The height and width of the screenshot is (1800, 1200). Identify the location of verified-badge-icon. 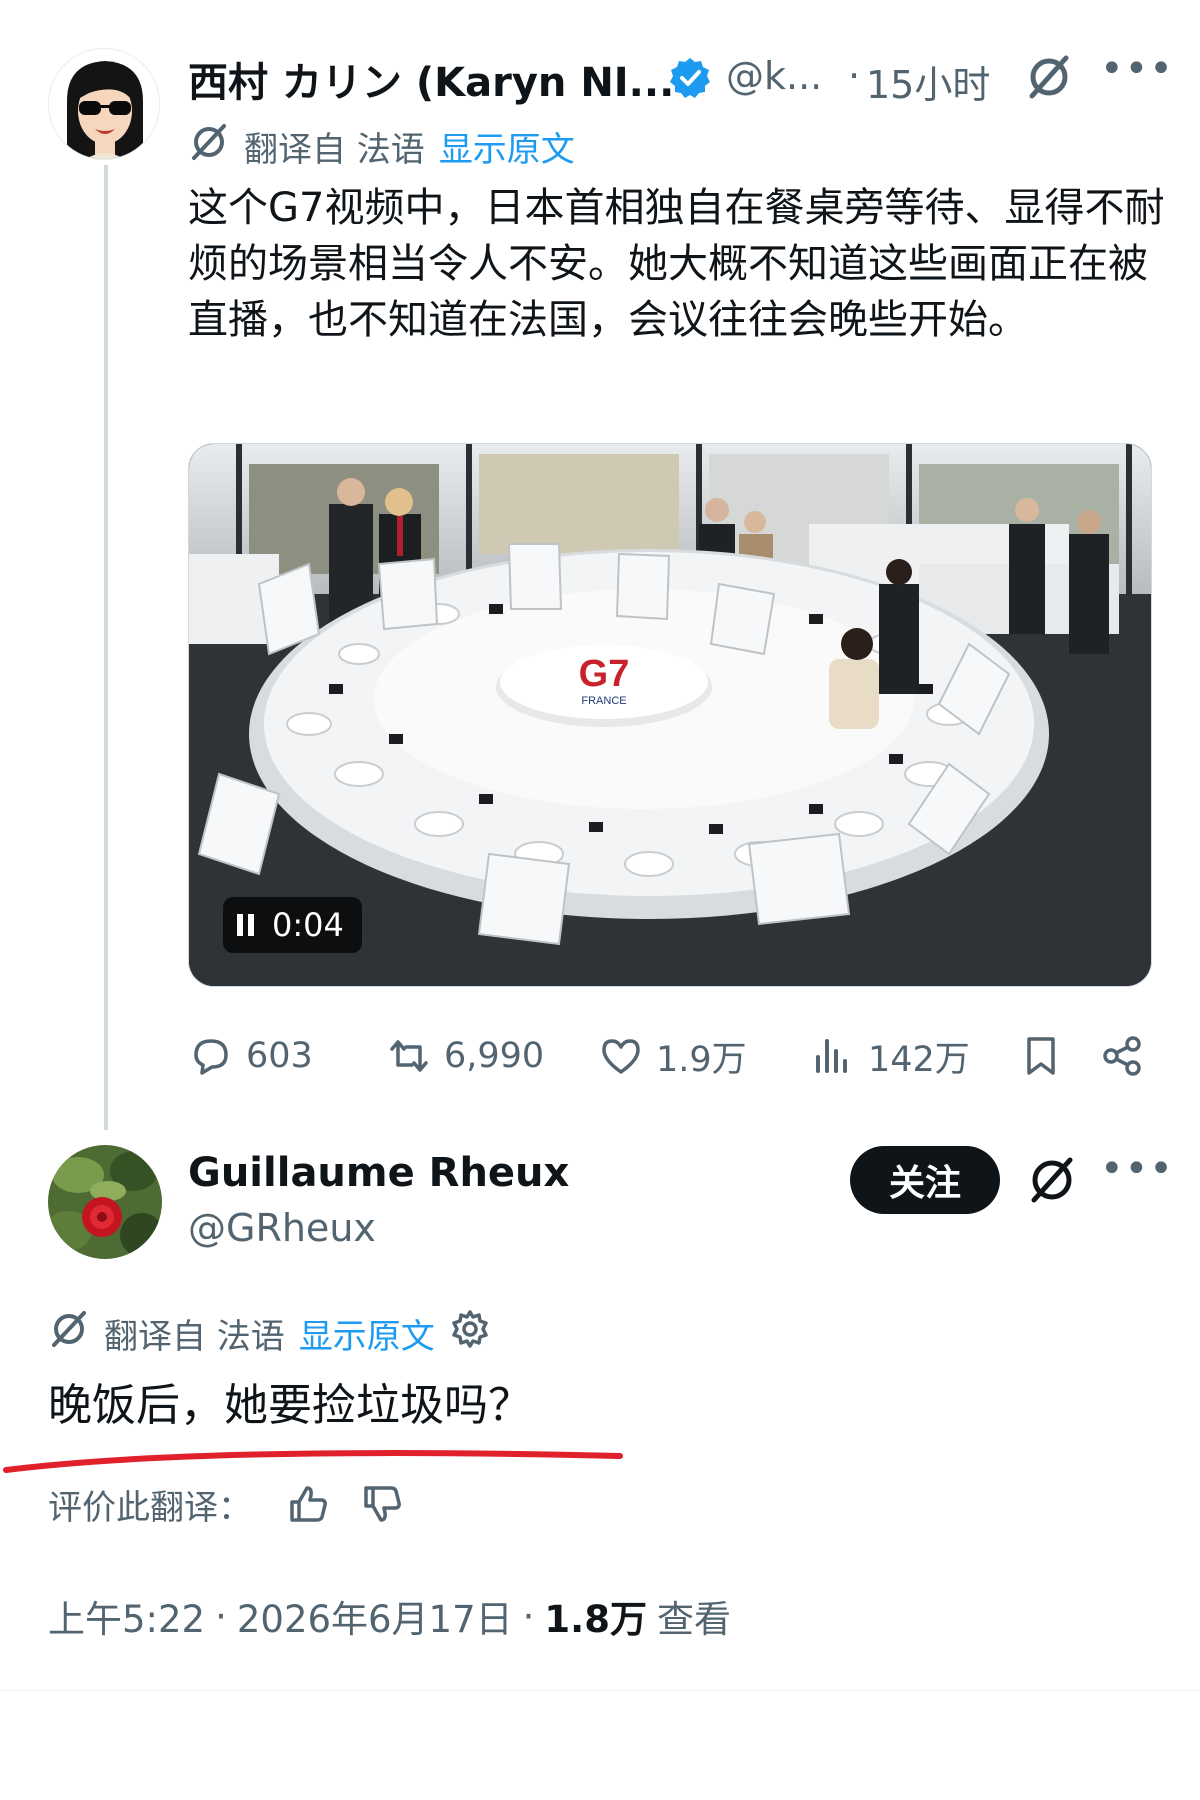
(690, 78).